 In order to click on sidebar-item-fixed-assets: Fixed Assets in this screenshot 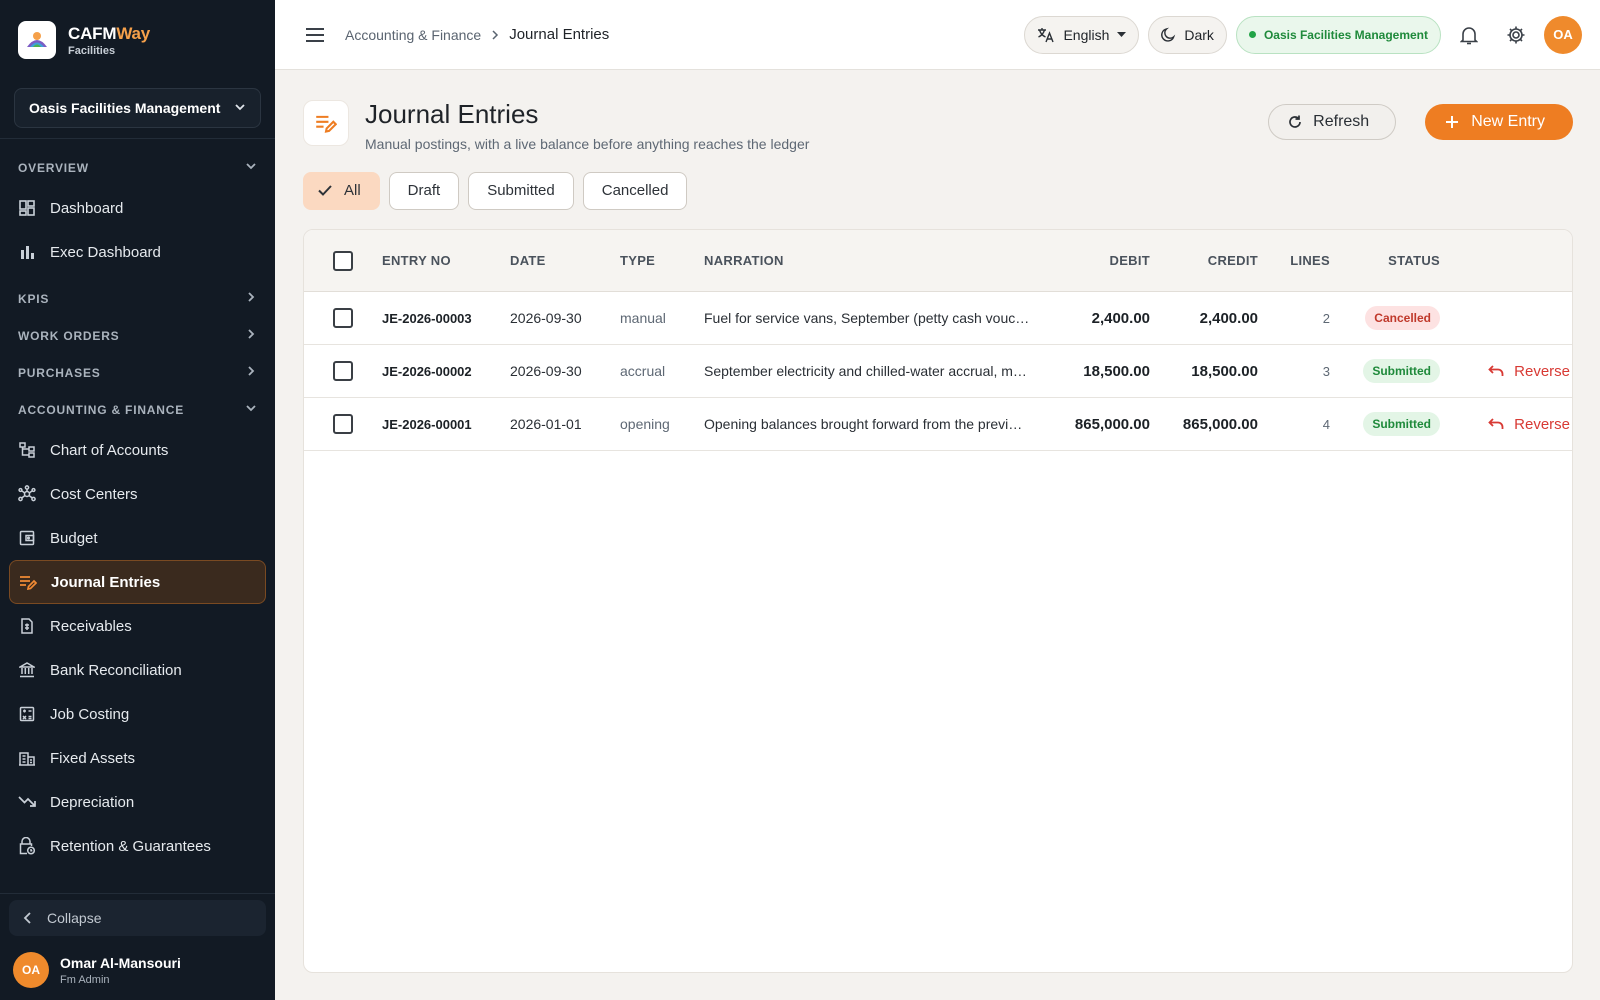, I will do `click(137, 758)`.